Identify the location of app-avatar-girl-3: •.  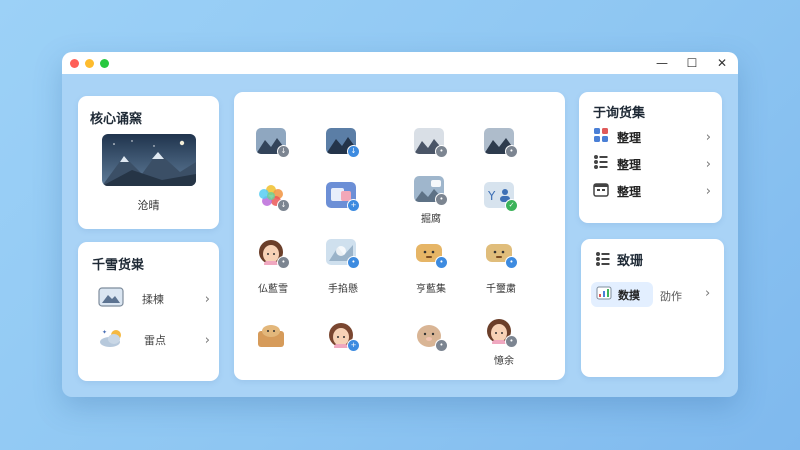
(501, 331).